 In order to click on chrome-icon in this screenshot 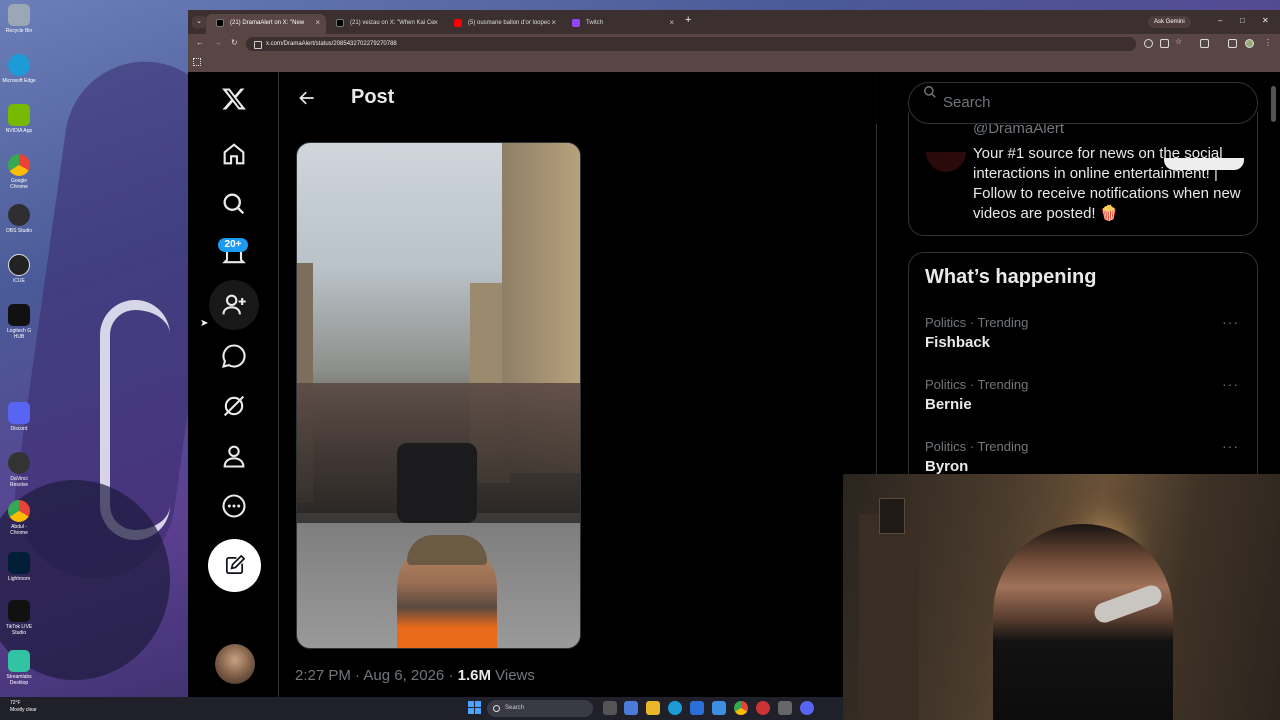, I will do `click(741, 708)`.